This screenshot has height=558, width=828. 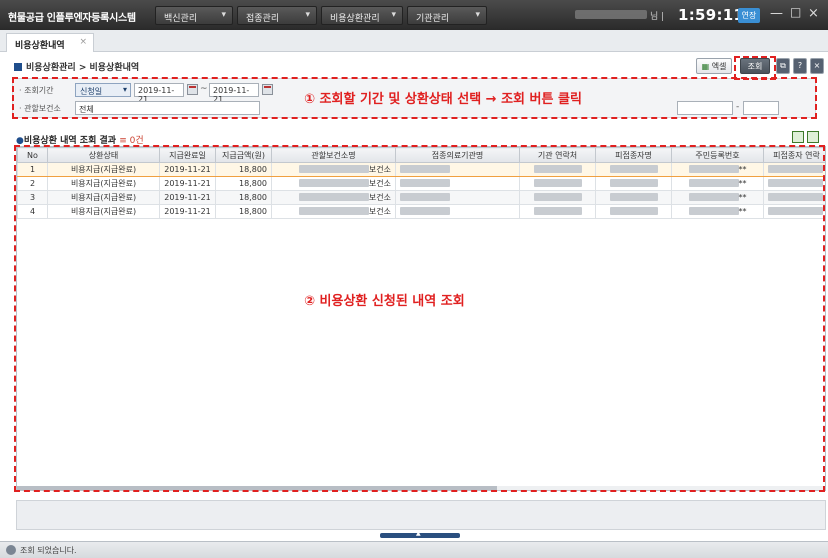 What do you see at coordinates (159, 93) in the screenshot?
I see `date-from-input: 2019-11-21` at bounding box center [159, 93].